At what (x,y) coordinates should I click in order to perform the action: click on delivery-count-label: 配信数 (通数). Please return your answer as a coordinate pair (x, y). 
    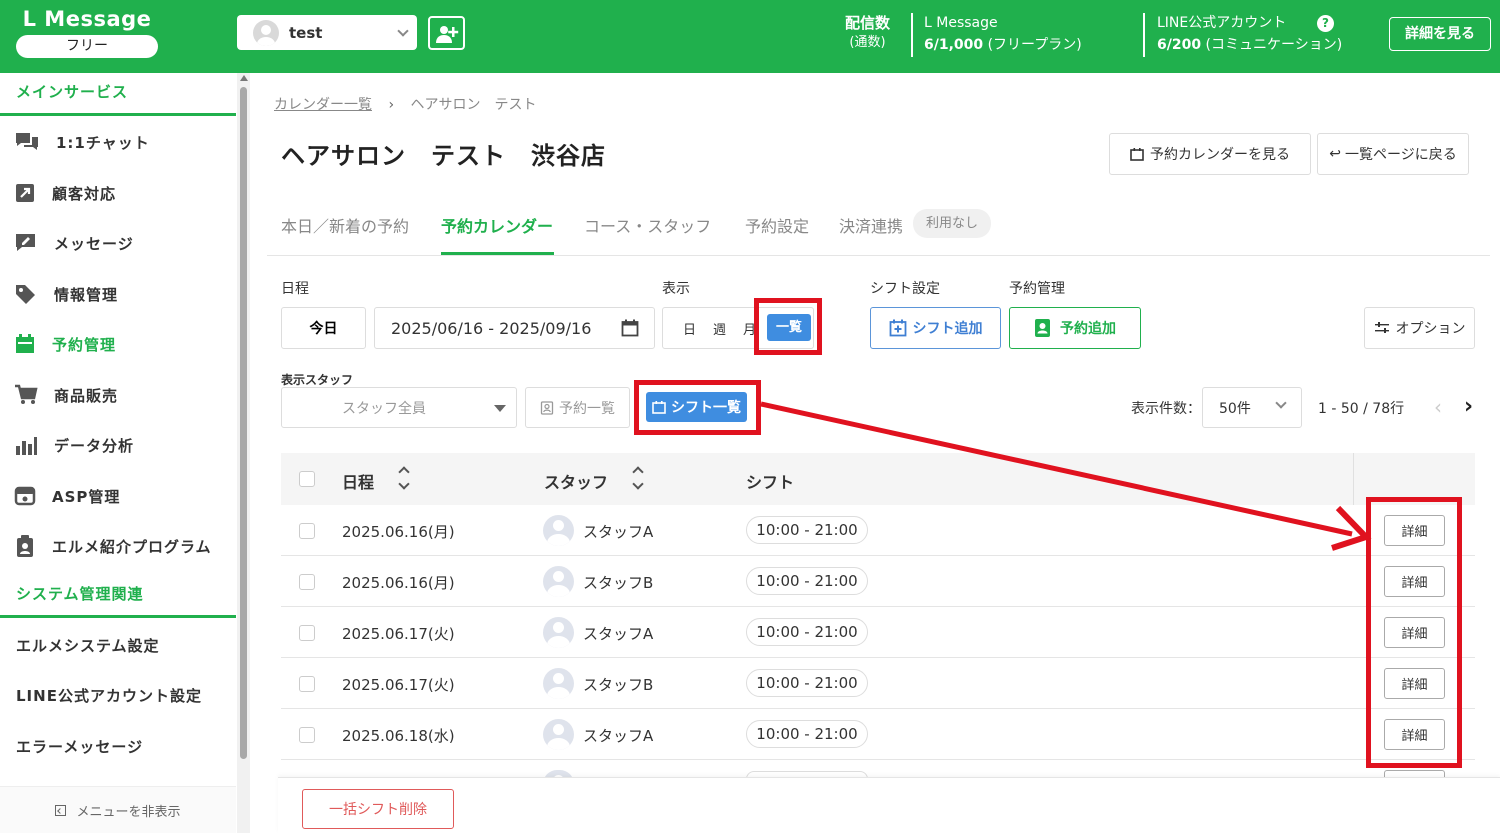
    Looking at the image, I should click on (867, 33).